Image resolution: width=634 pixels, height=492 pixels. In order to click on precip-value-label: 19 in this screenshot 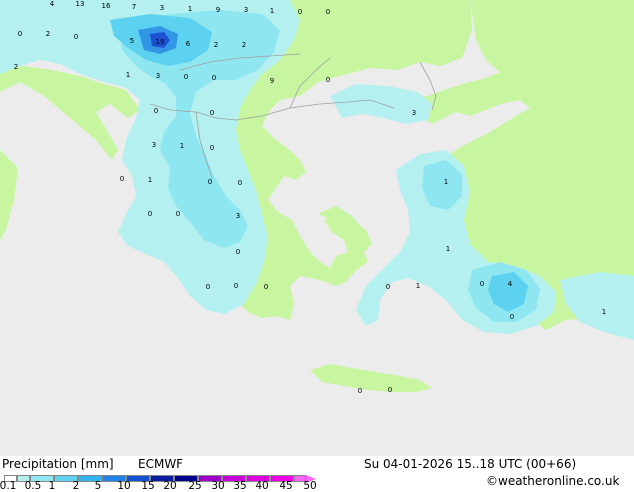, I will do `click(160, 42)`.